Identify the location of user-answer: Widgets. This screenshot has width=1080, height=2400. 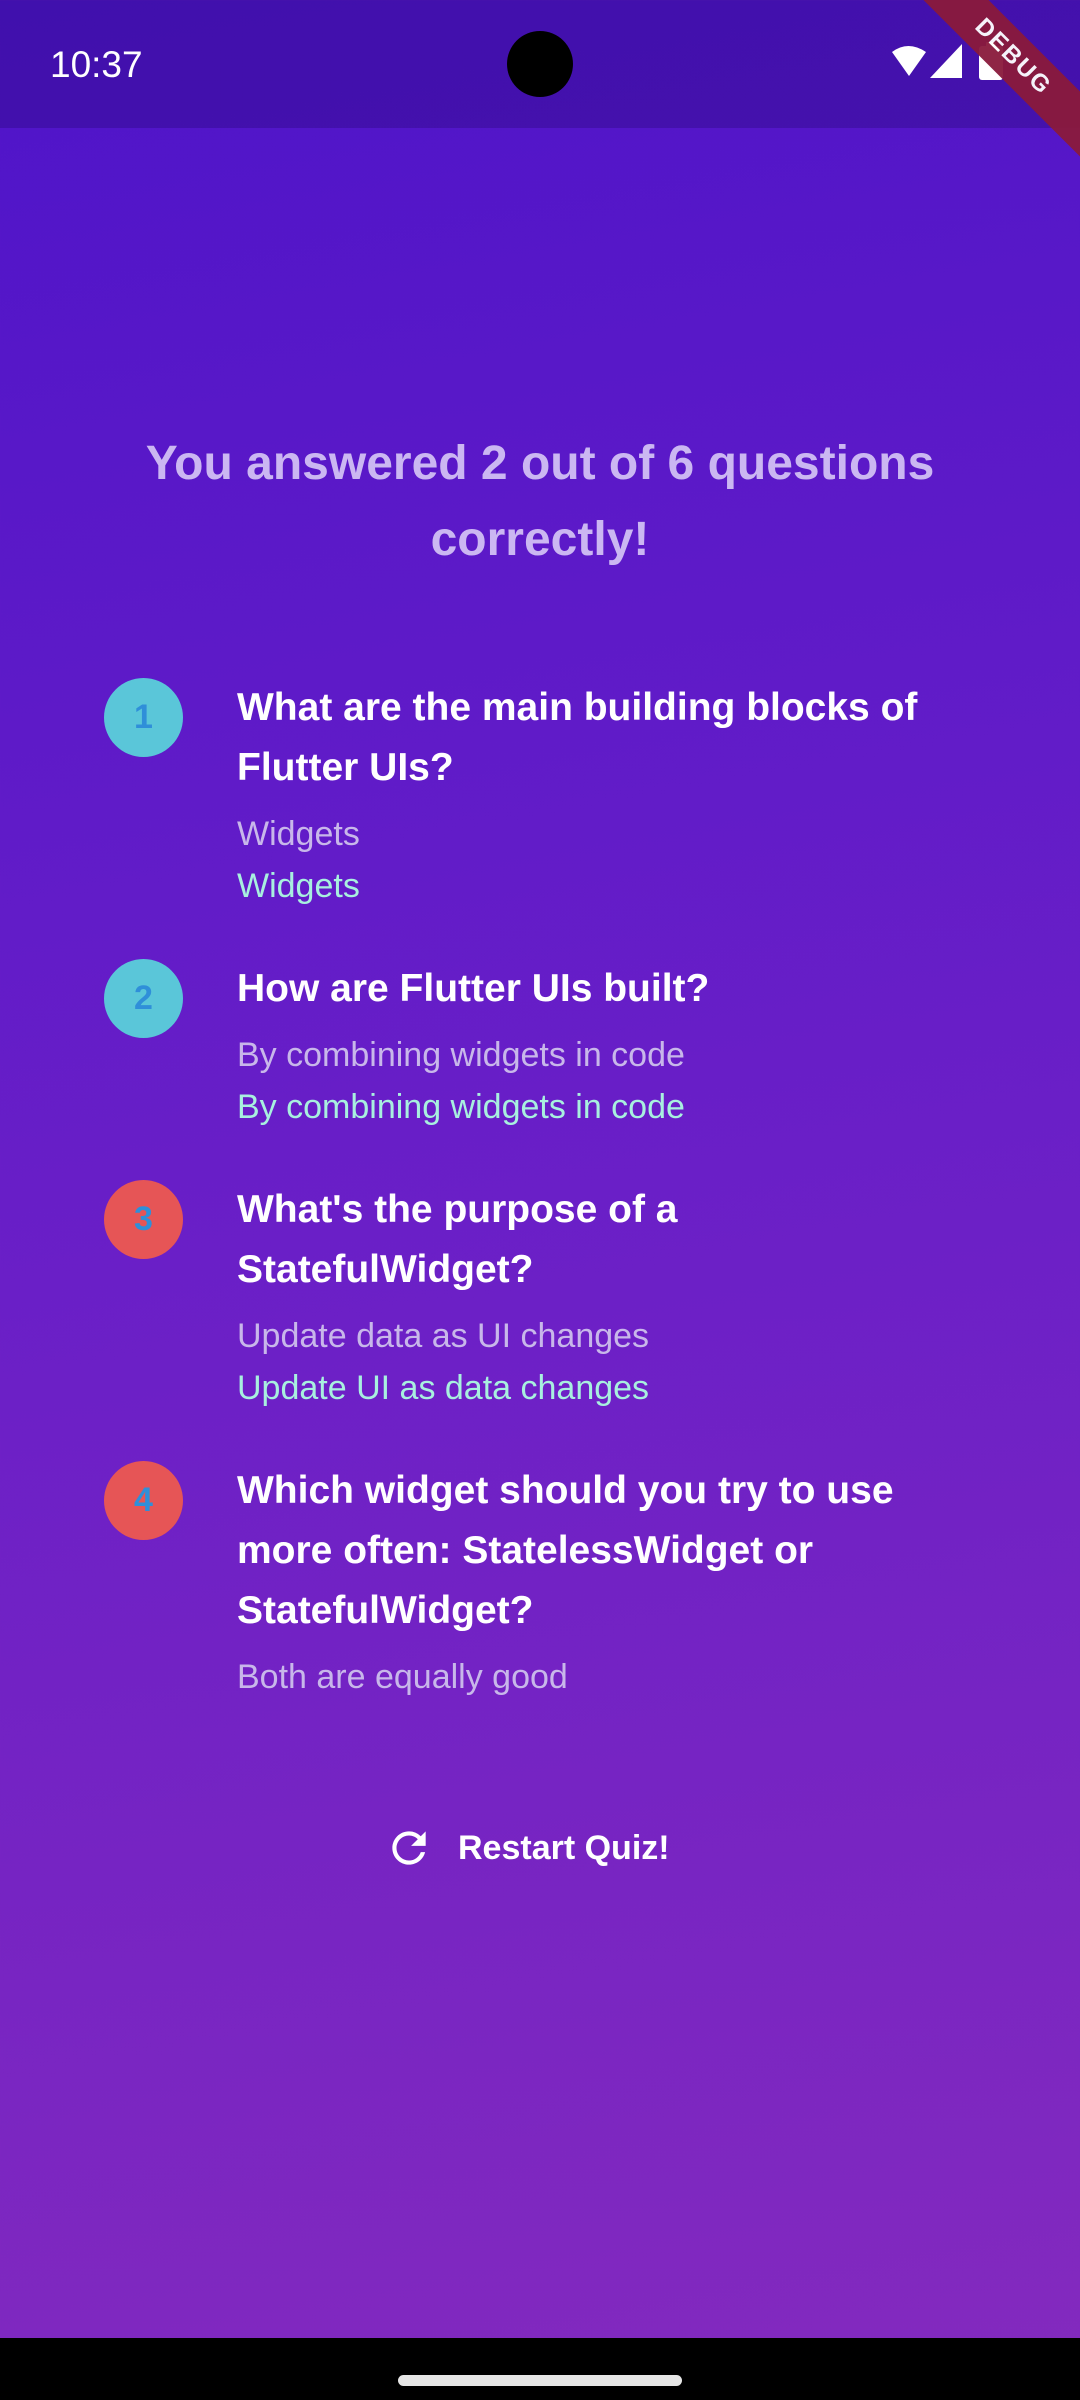
(298, 834).